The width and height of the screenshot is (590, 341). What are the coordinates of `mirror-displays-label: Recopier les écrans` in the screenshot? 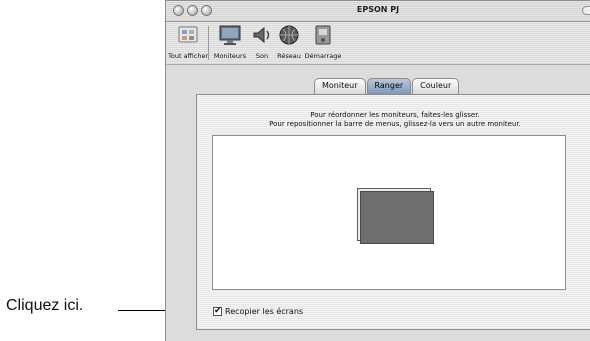 It's located at (264, 311).